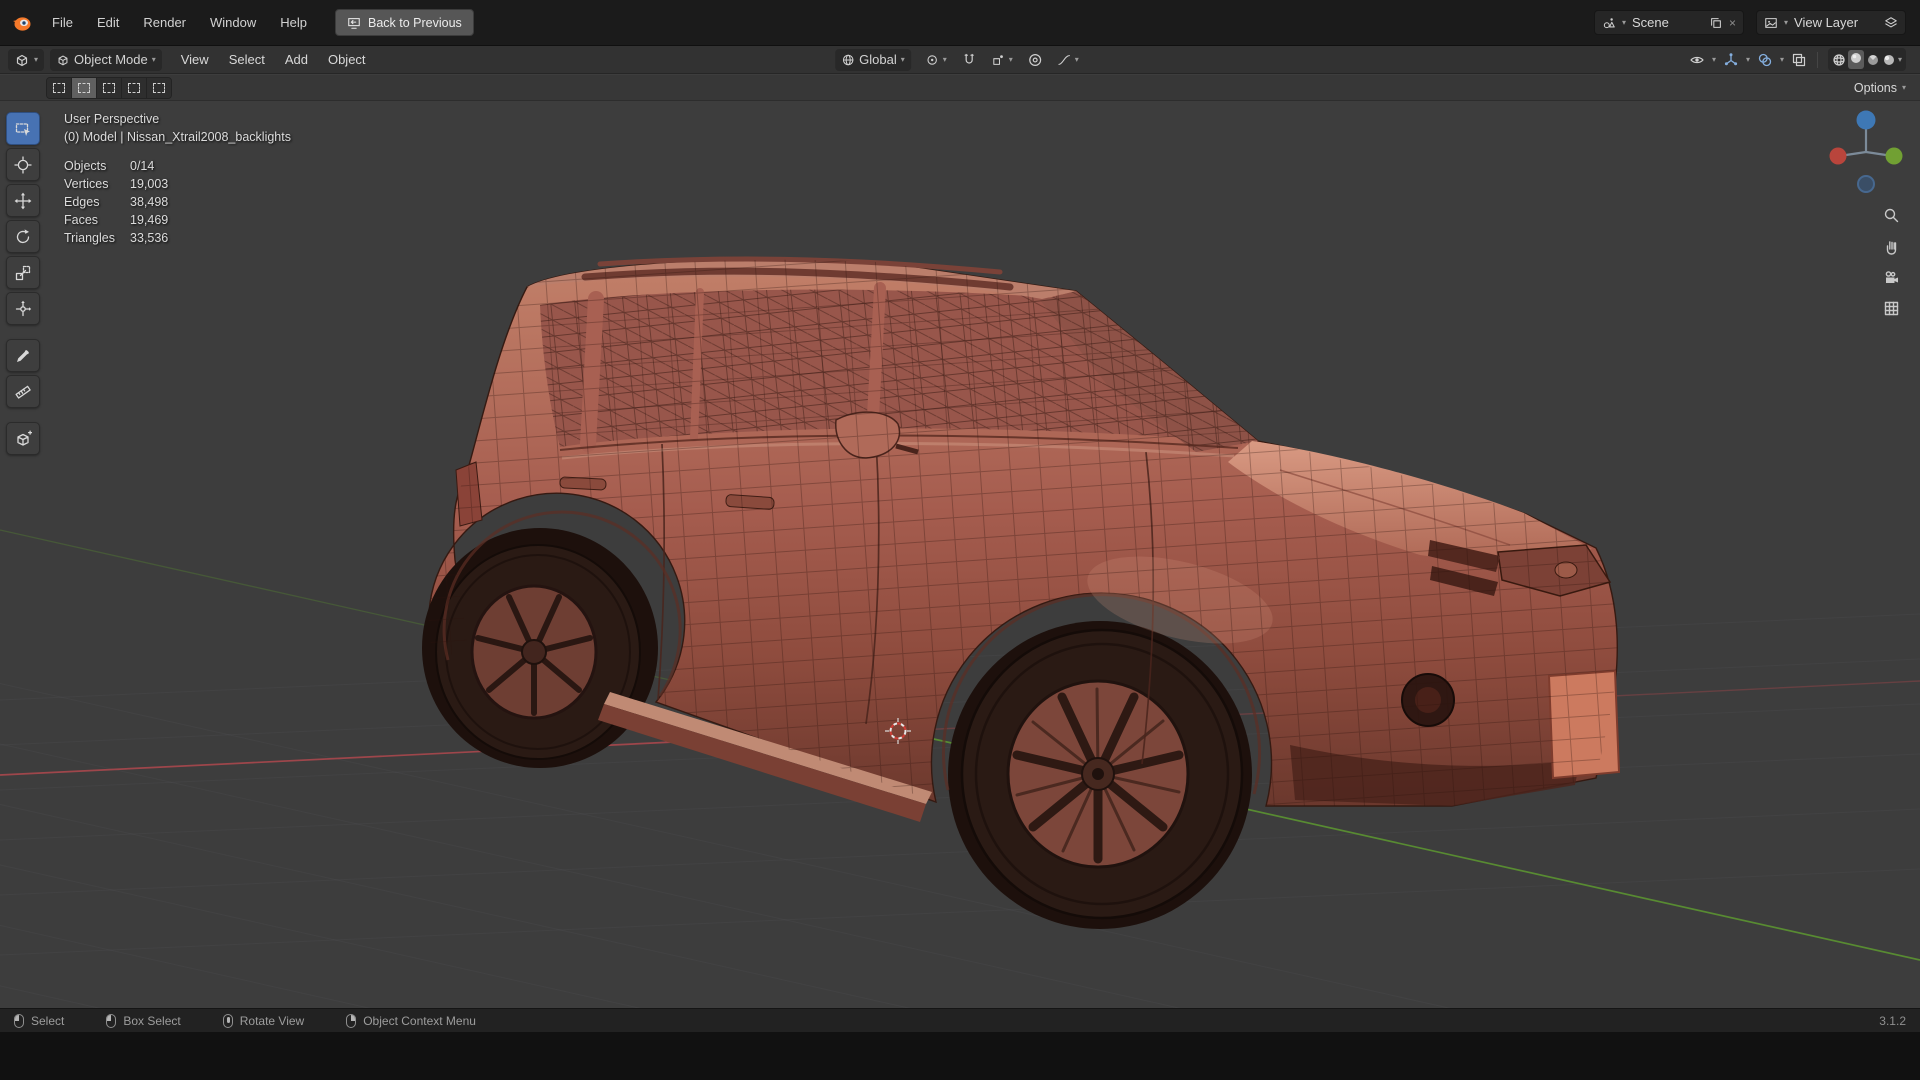 The width and height of the screenshot is (1920, 1080). What do you see at coordinates (149, 238) in the screenshot?
I see `stat-value: 33,536` at bounding box center [149, 238].